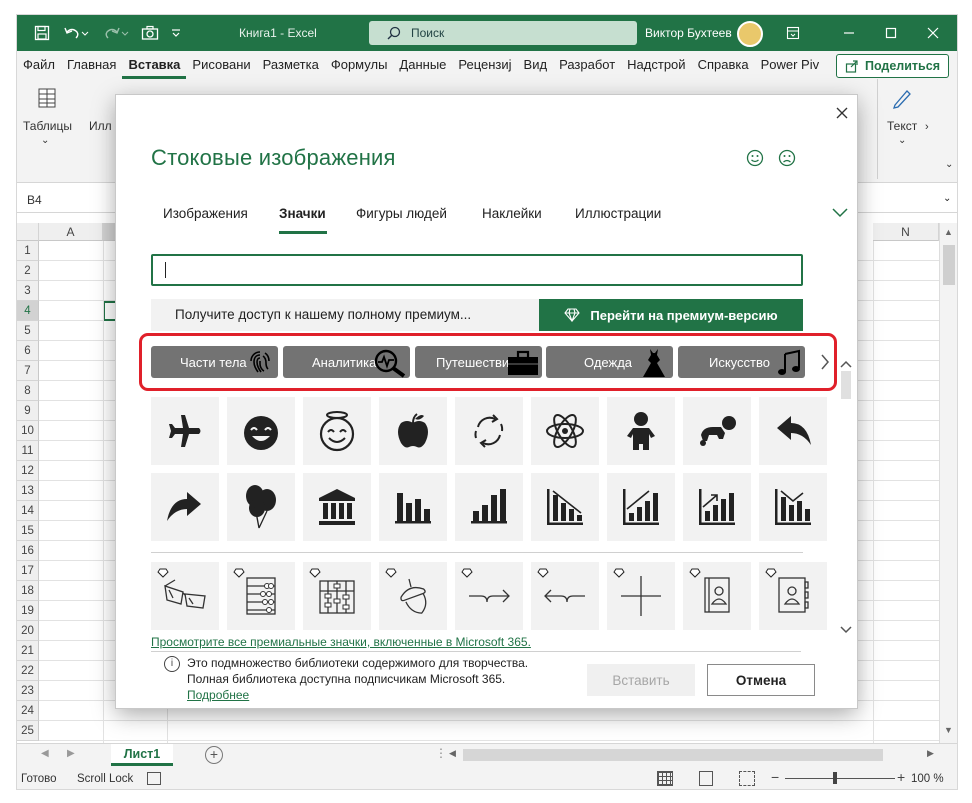 Image resolution: width=972 pixels, height=803 pixels. Describe the element at coordinates (116, 33) in the screenshot. I see `redo-icon` at that location.